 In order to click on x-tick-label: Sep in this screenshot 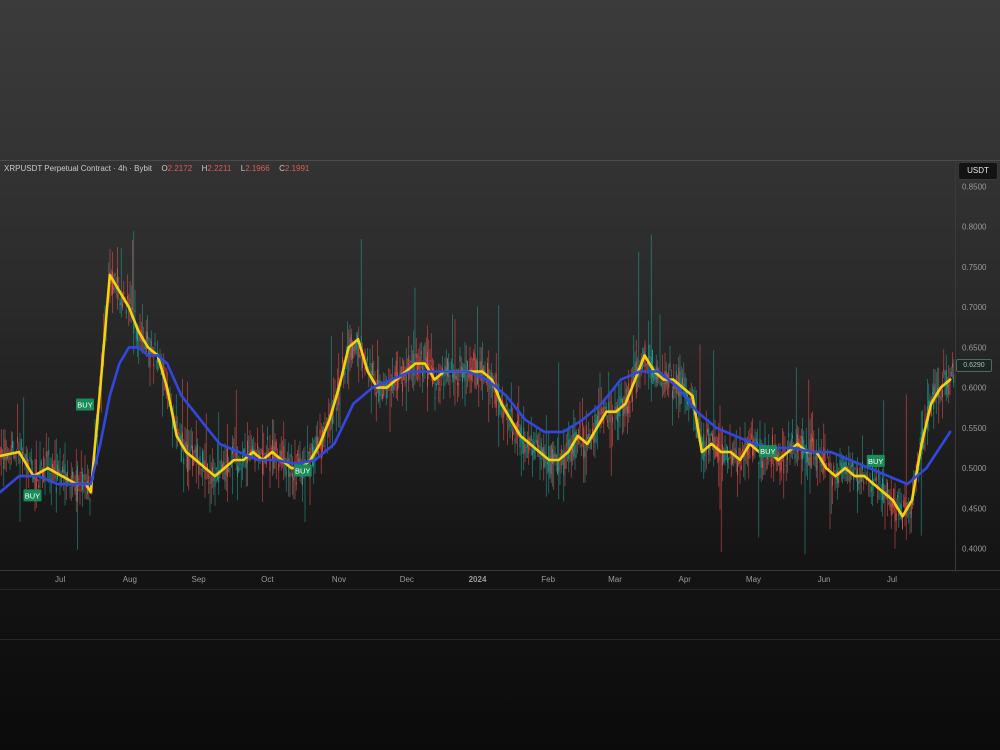, I will do `click(199, 579)`.